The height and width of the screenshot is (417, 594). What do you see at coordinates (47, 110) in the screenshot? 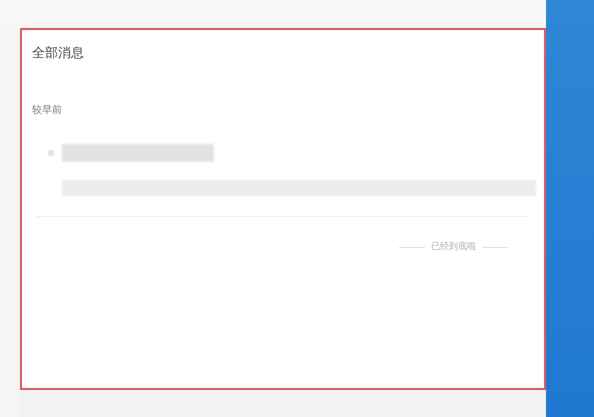
I see `section-heading: 较早前` at bounding box center [47, 110].